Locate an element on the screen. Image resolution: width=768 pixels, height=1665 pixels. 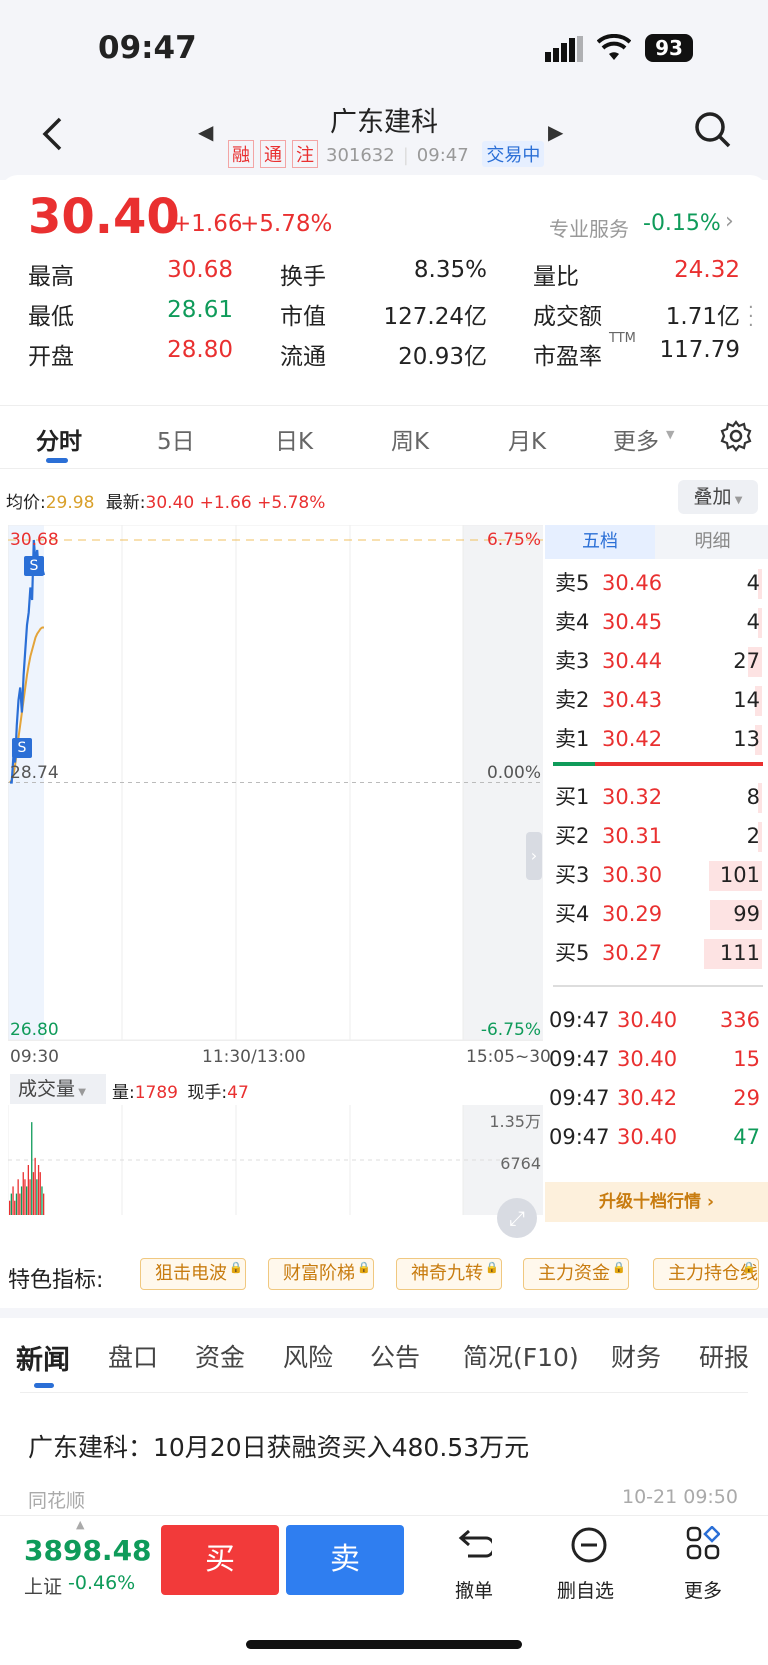
tab-five-levels: 五档 is located at coordinates (600, 542).